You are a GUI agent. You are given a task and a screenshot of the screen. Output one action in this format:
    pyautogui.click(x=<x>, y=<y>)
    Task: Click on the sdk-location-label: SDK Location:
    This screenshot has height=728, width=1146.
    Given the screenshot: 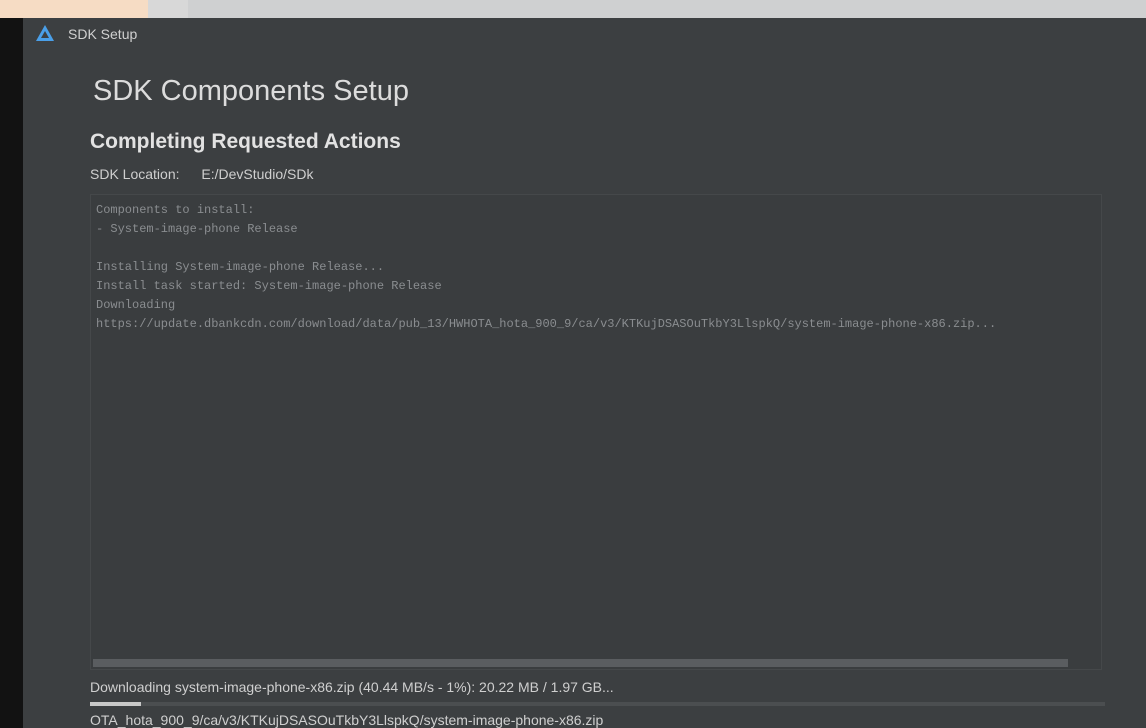 What is the action you would take?
    pyautogui.click(x=135, y=174)
    